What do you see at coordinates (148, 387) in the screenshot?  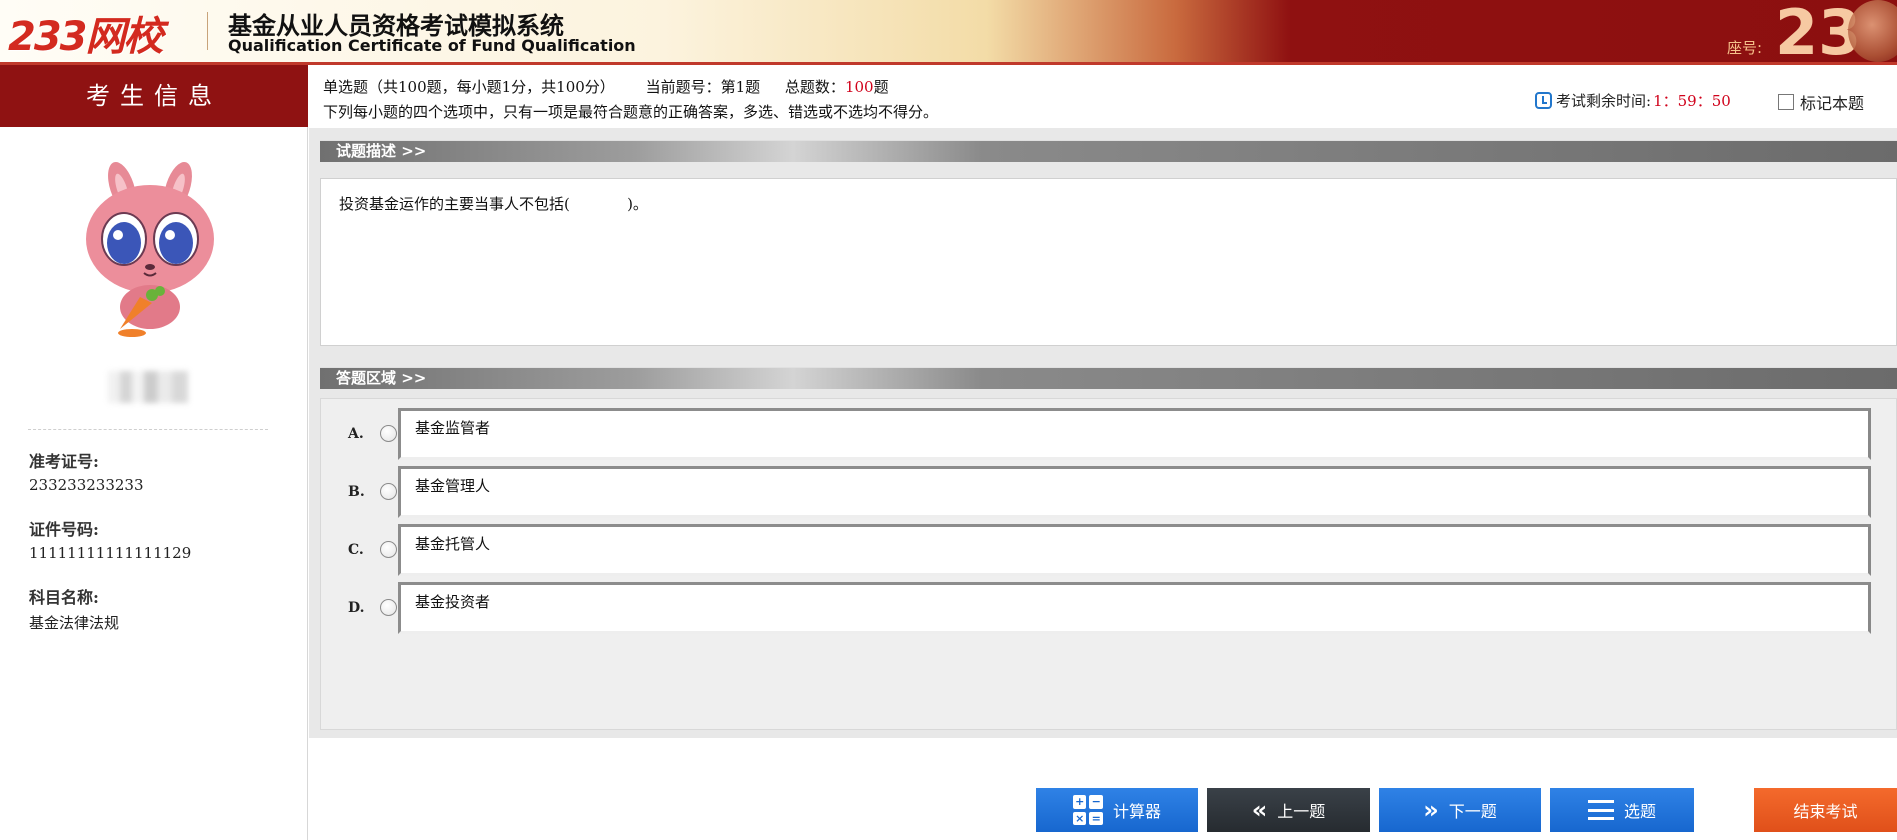 I see `candidate-name-blurred` at bounding box center [148, 387].